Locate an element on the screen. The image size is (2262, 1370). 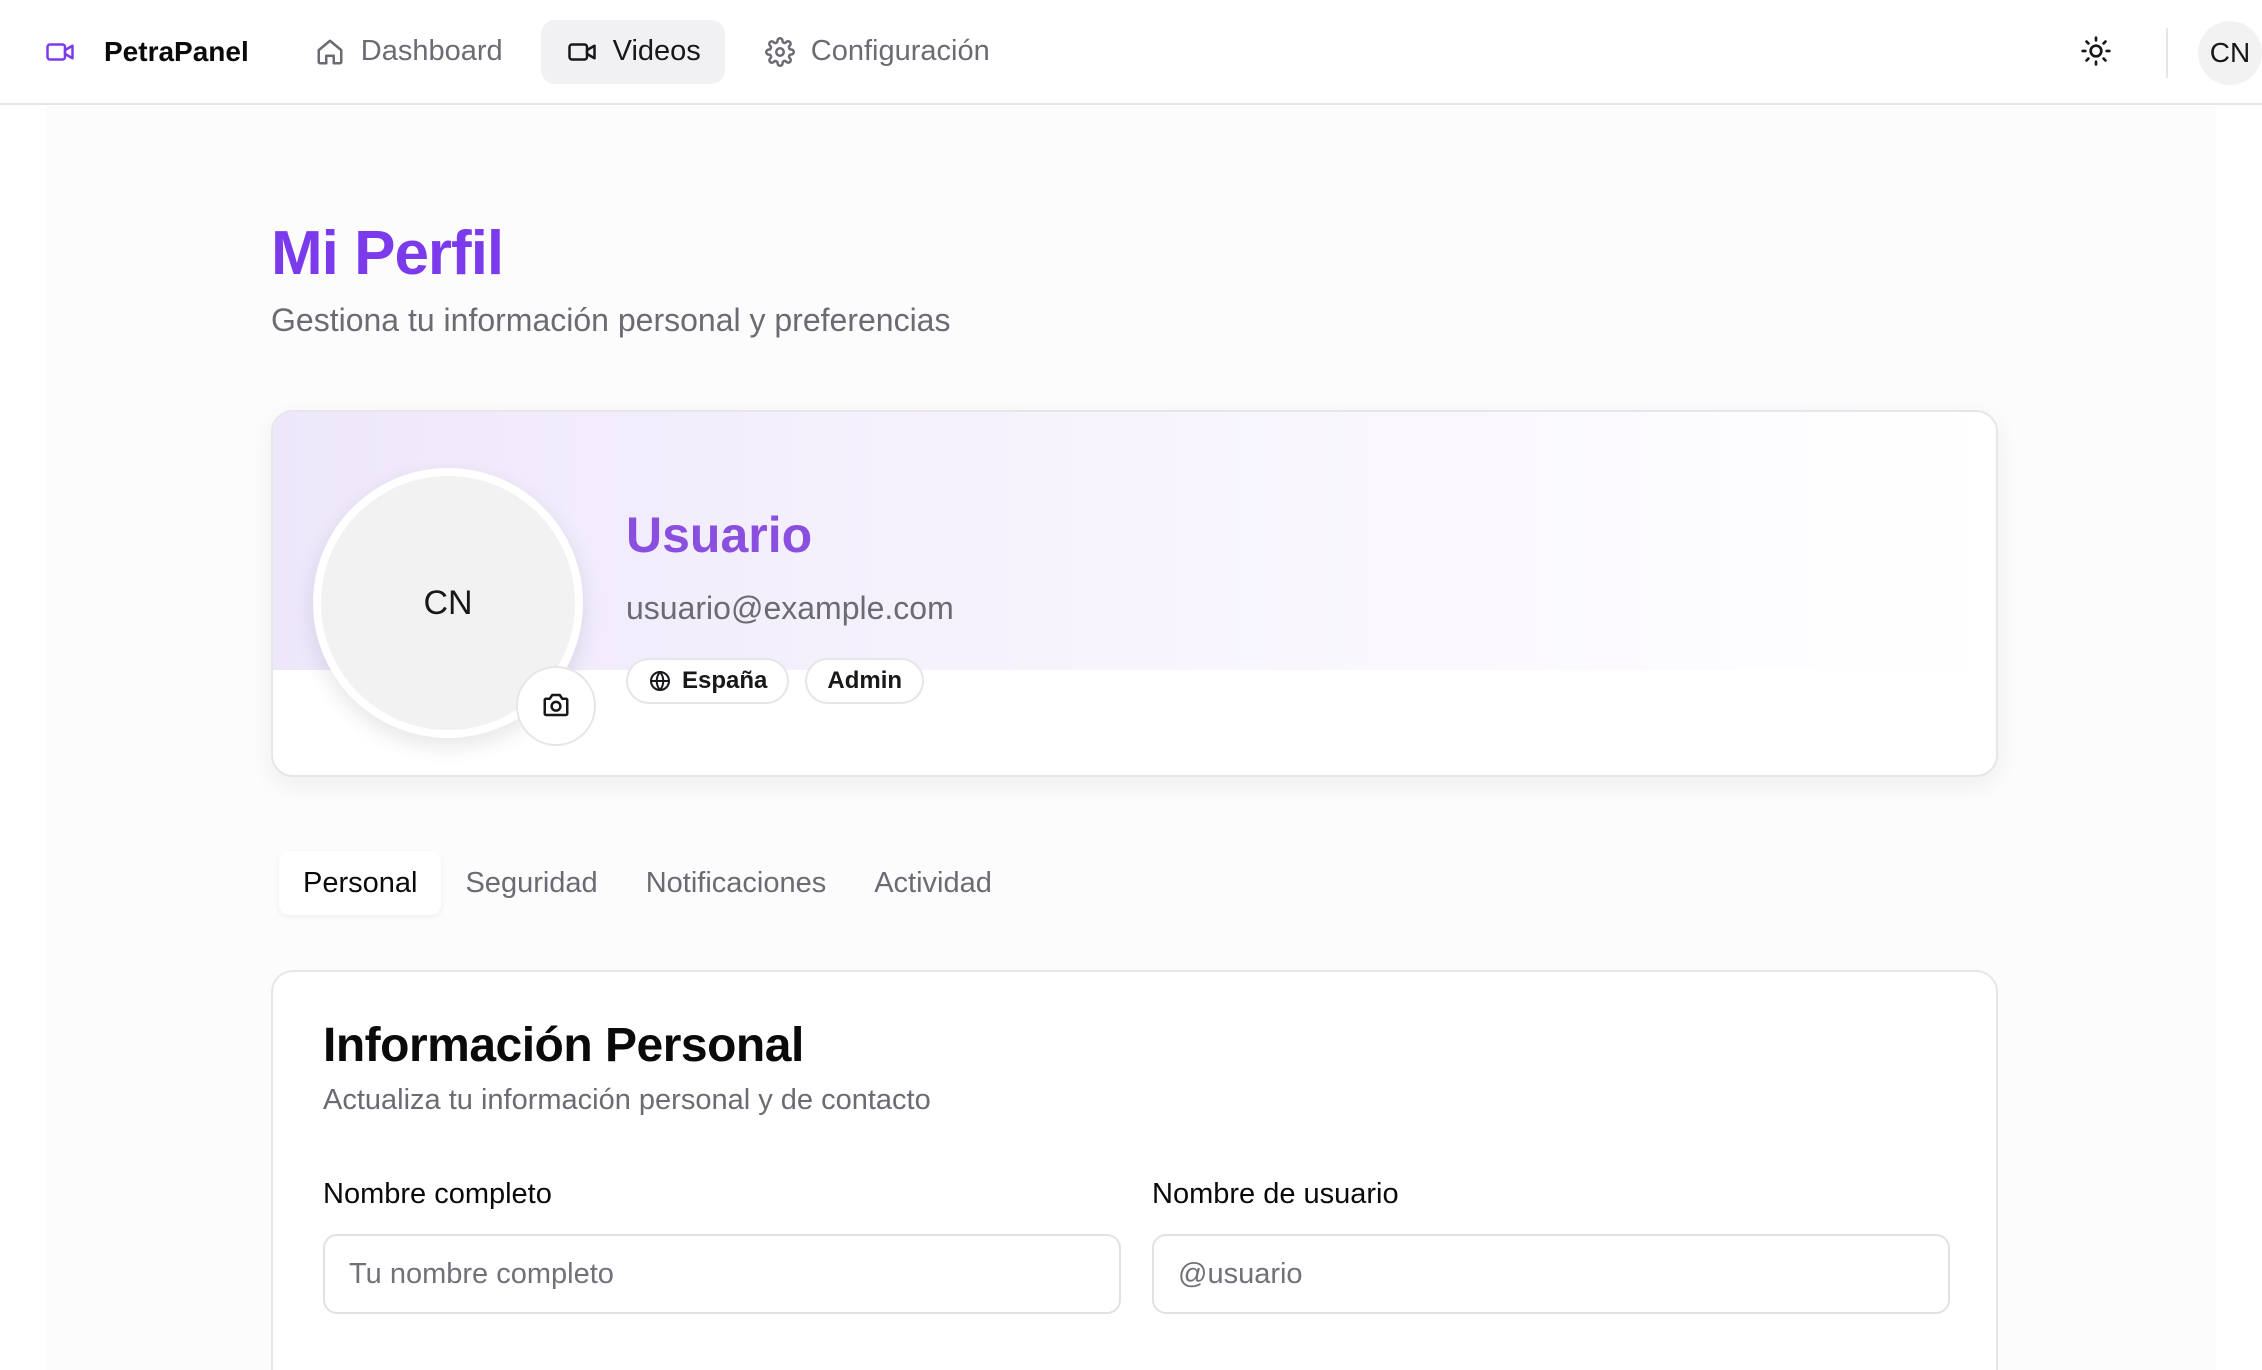
username-label: Nombre de usuario is located at coordinates (1275, 1194).